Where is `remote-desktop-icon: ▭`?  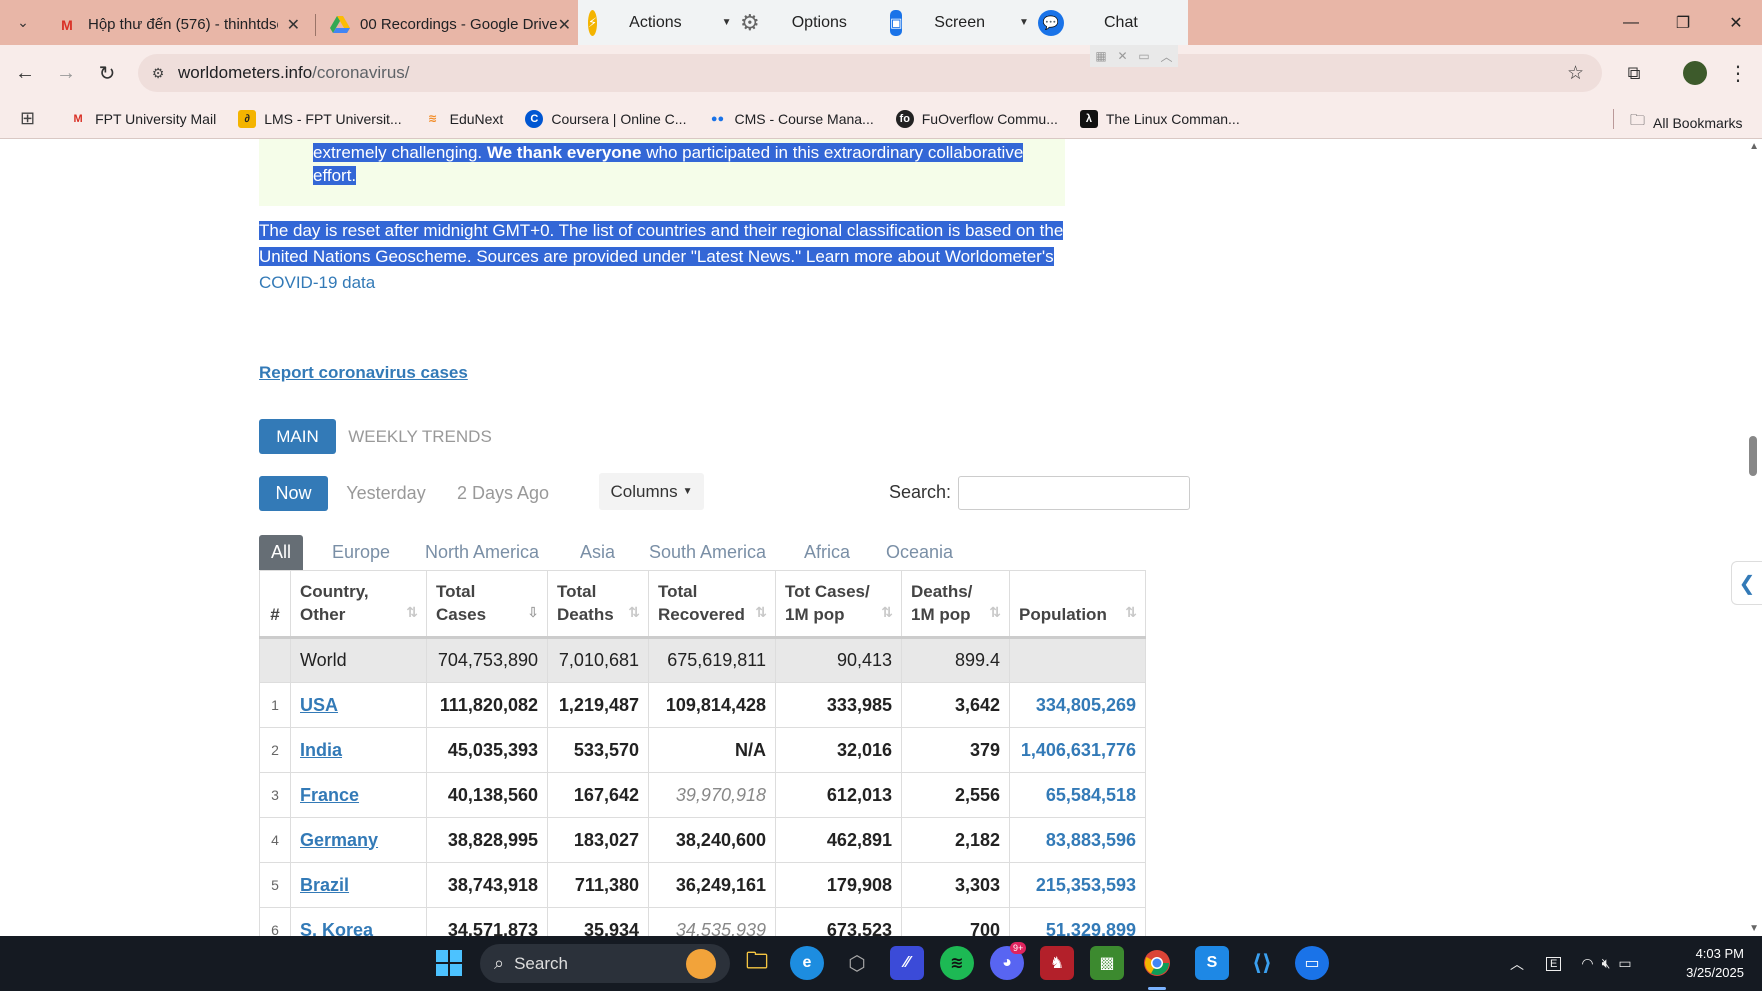
remote-desktop-icon: ▭ is located at coordinates (1312, 963).